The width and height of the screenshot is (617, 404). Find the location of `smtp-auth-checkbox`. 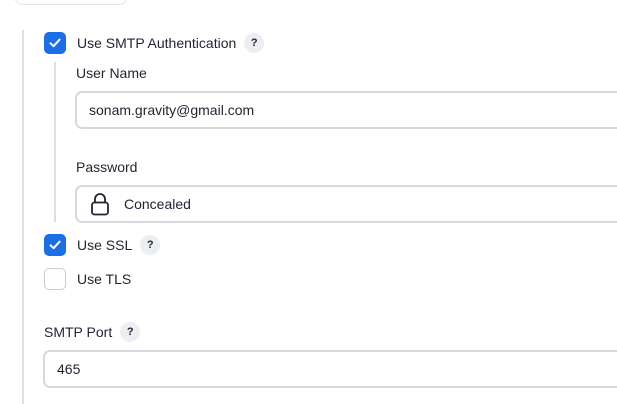

smtp-auth-checkbox is located at coordinates (55, 43).